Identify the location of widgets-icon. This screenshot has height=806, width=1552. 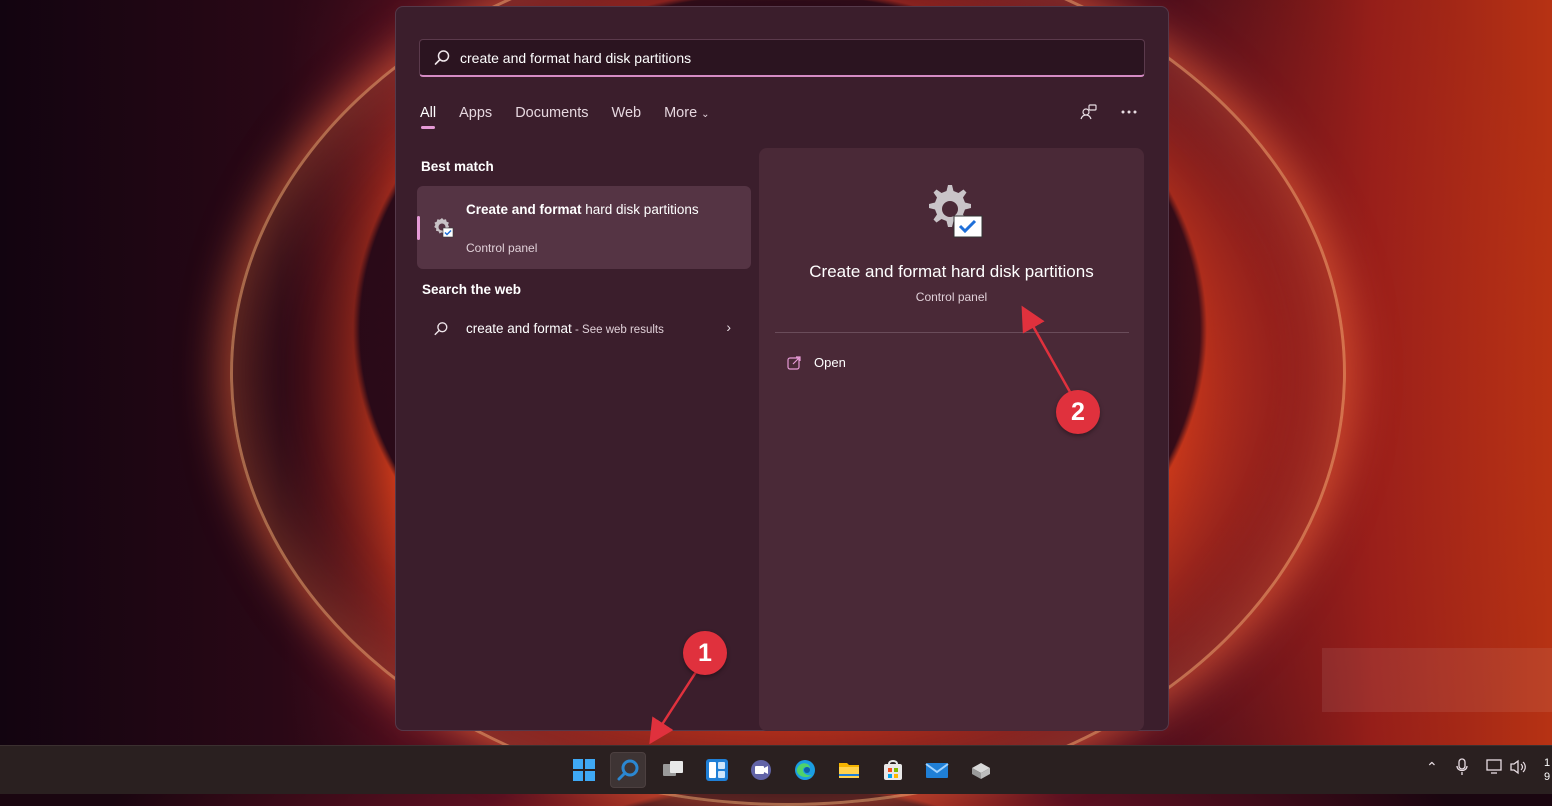
(717, 770).